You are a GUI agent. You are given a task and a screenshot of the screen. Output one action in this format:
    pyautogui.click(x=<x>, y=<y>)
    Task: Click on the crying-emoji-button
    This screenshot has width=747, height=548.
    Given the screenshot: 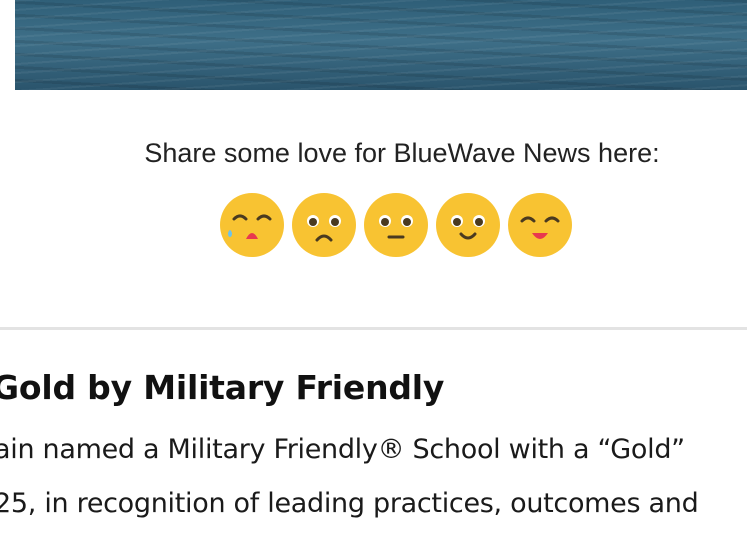 What is the action you would take?
    pyautogui.click(x=252, y=225)
    